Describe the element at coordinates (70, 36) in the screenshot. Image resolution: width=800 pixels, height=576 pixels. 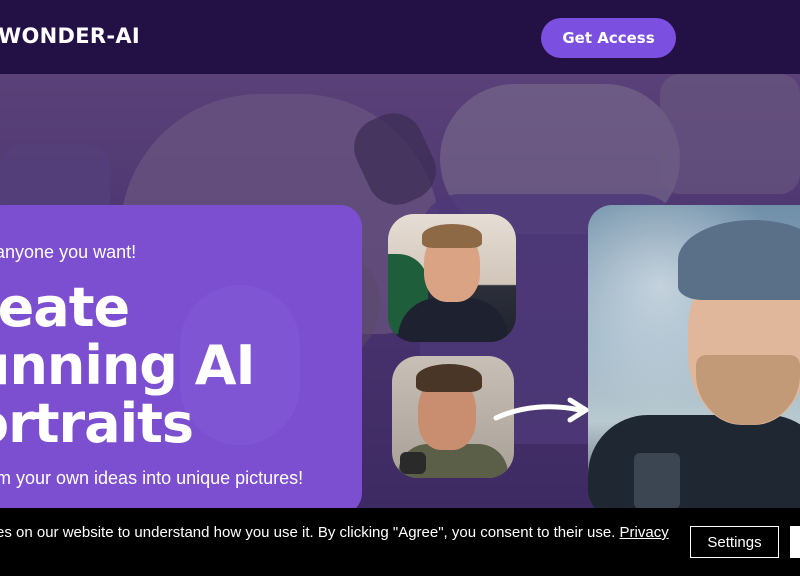
I see `logo: WONDER-AI` at that location.